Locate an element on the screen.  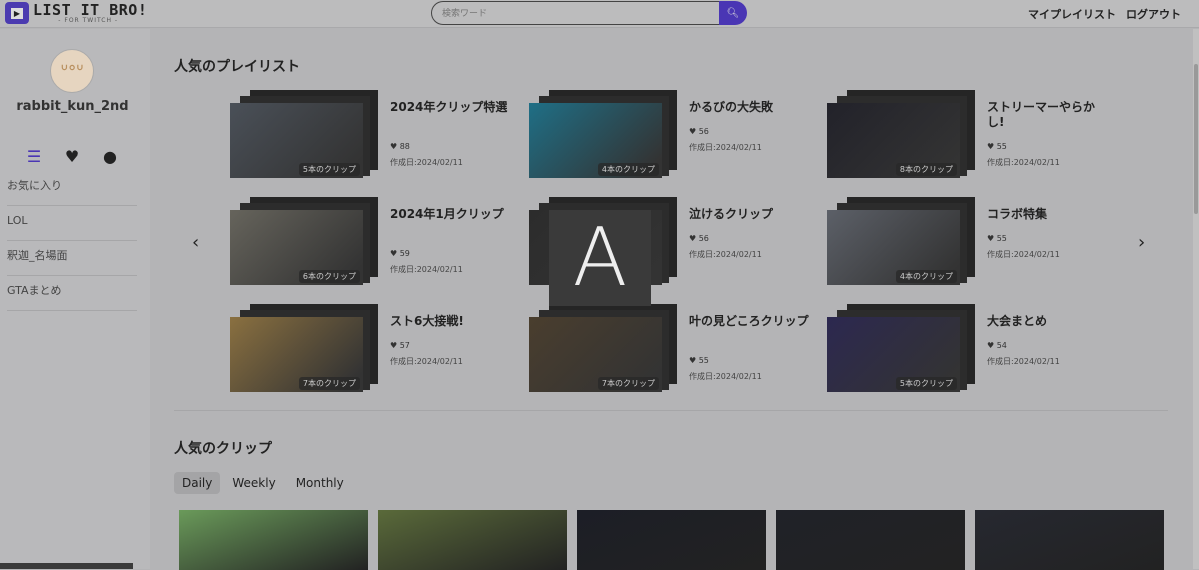
tab-weekly: Weekly is located at coordinates (253, 483).